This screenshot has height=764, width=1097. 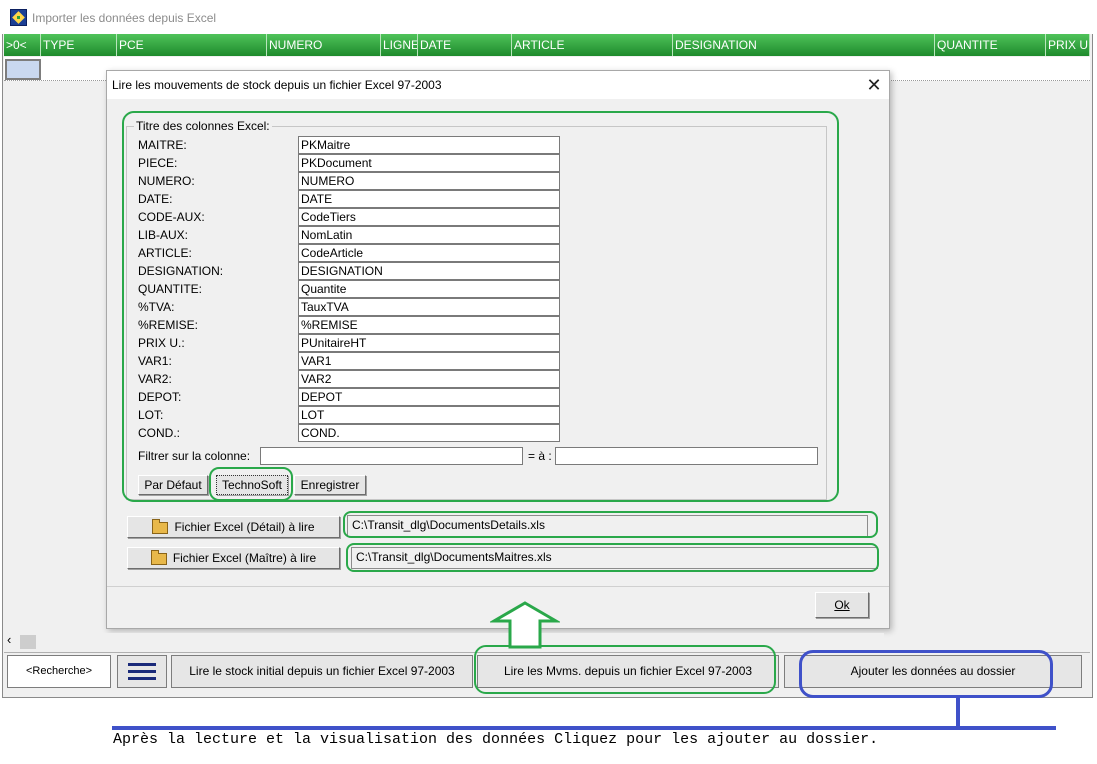 I want to click on grid-column-header: >0<, so click(x=22, y=45).